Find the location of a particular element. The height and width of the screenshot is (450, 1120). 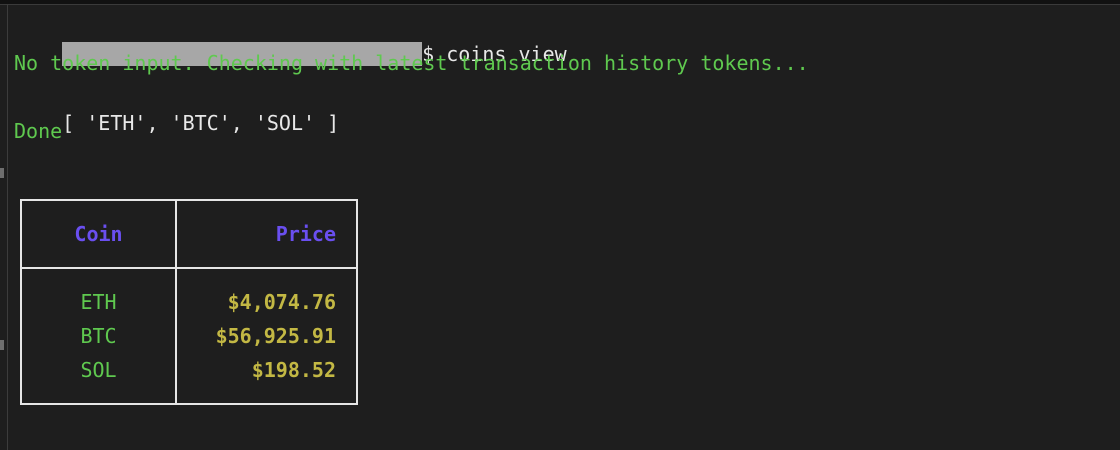

table-header-divider is located at coordinates (189, 268).